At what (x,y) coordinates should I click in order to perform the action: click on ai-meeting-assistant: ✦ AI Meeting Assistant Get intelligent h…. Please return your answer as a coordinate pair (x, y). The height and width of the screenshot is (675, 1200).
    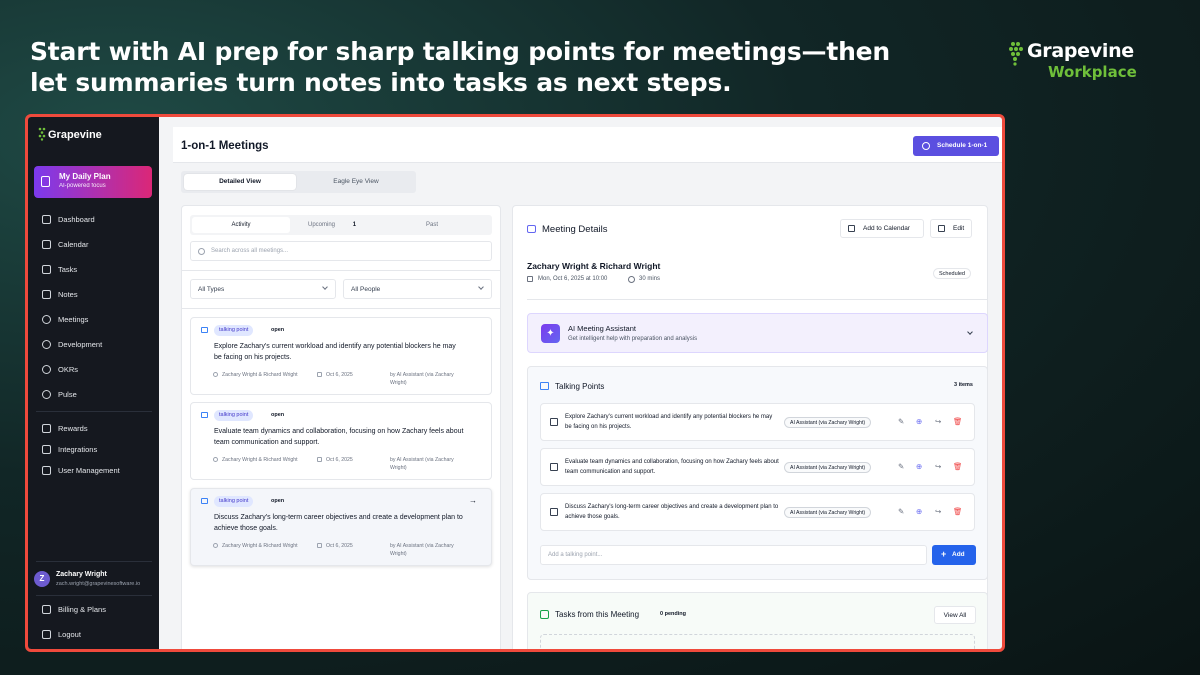
    Looking at the image, I should click on (757, 333).